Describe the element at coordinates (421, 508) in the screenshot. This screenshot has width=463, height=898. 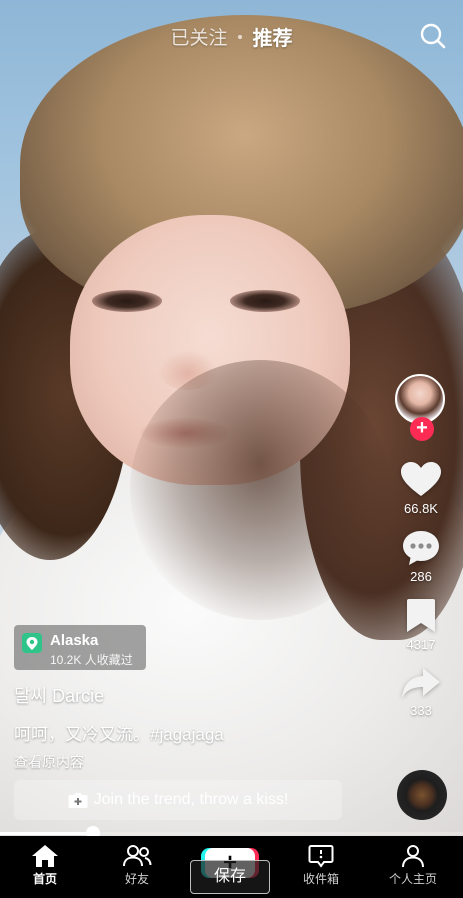
I see `like-count: 66.8K` at that location.